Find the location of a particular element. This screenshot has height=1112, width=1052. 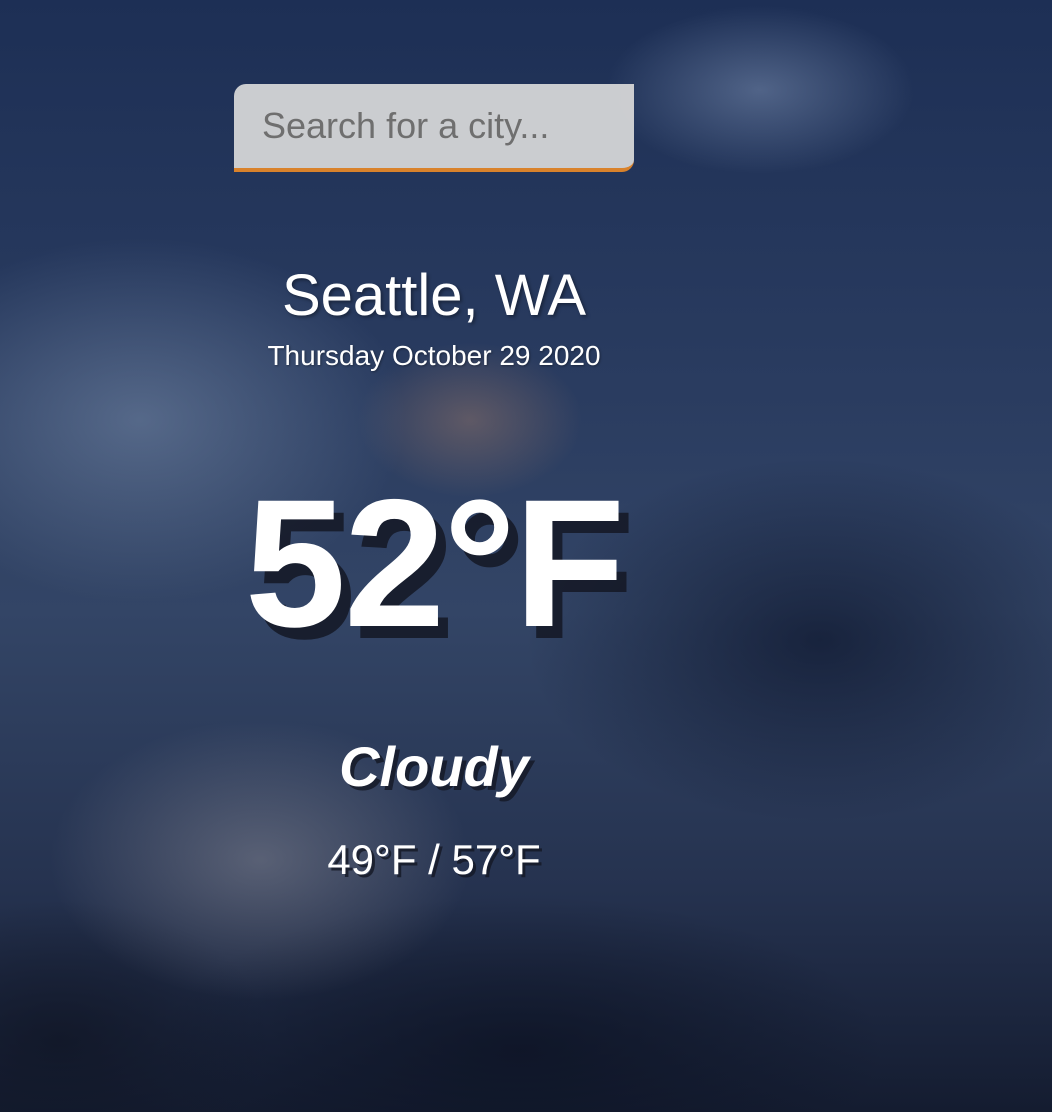

current-temperature: 52°F is located at coordinates (434, 563).